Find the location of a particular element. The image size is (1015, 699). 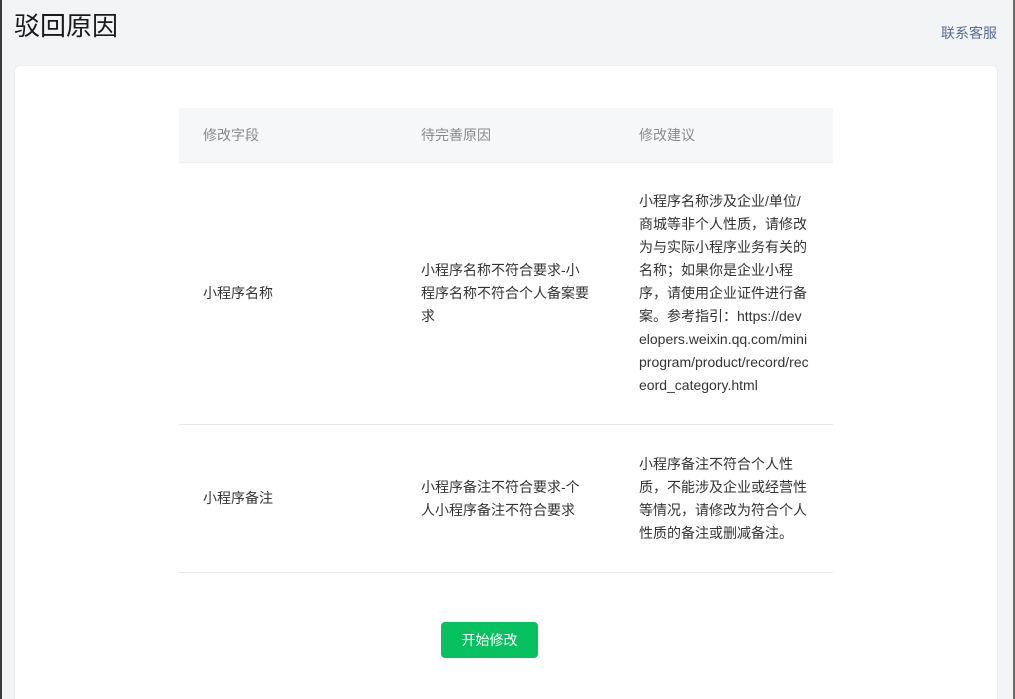

reason-cell: 小程序名称不符合要求-小程序名称不符合个人备案要求 is located at coordinates (506, 293).